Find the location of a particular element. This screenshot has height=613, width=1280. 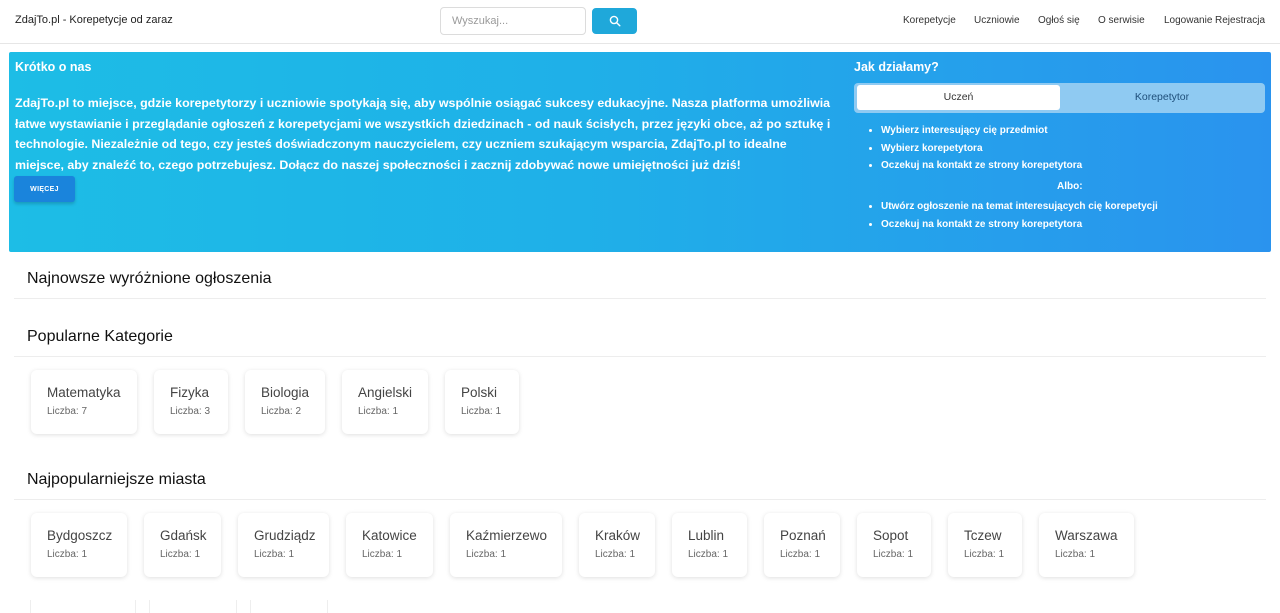

search-button is located at coordinates (614, 21).